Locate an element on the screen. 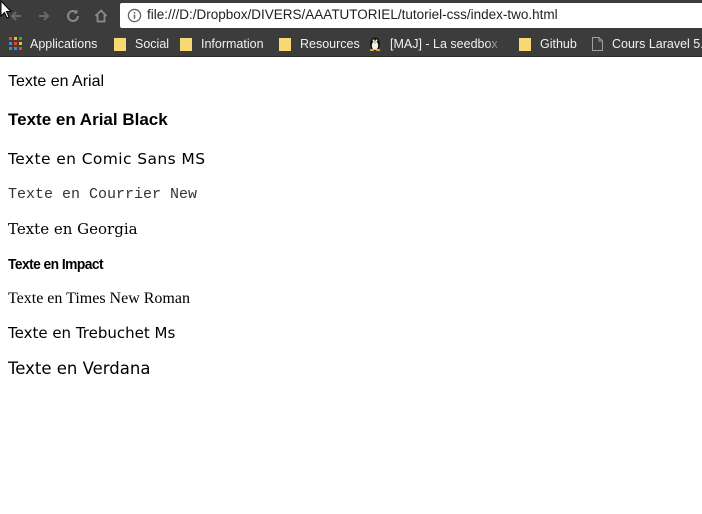 The width and height of the screenshot is (702, 514). arrow-right-icon is located at coordinates (44, 16).